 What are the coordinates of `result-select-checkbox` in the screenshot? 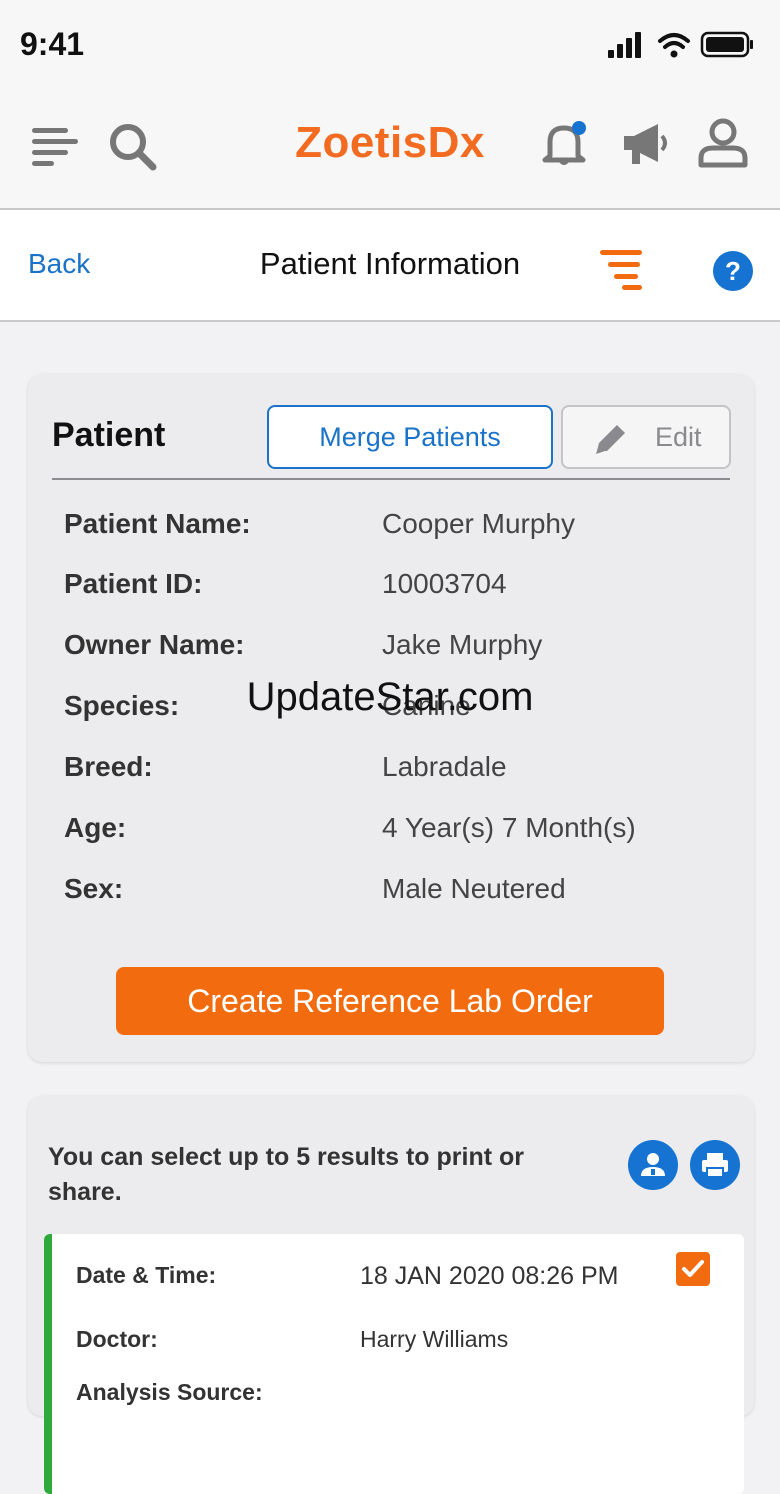 It's located at (693, 1269).